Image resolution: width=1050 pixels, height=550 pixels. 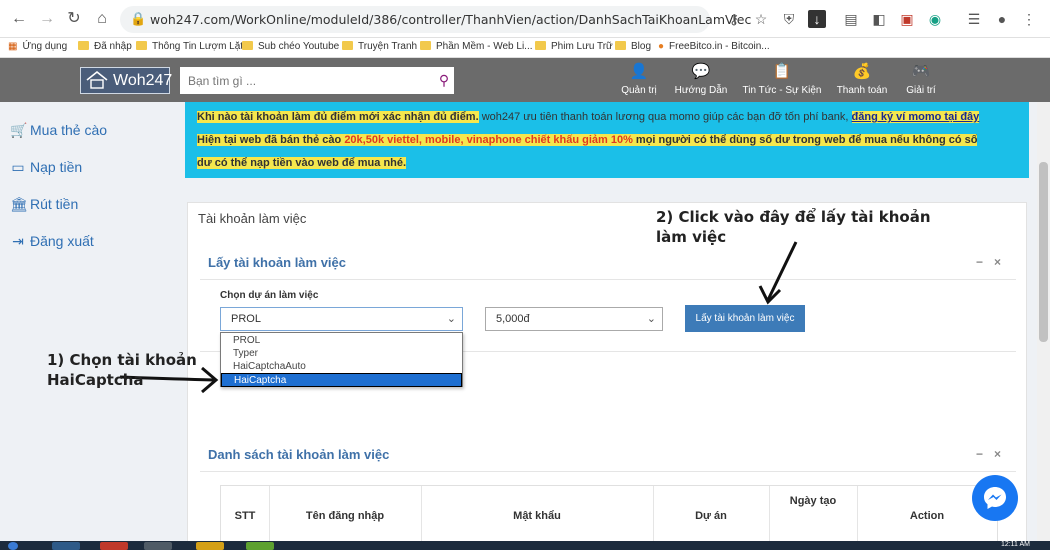 I want to click on bookmark-item: Truyện Tranh, so click(x=379, y=46).